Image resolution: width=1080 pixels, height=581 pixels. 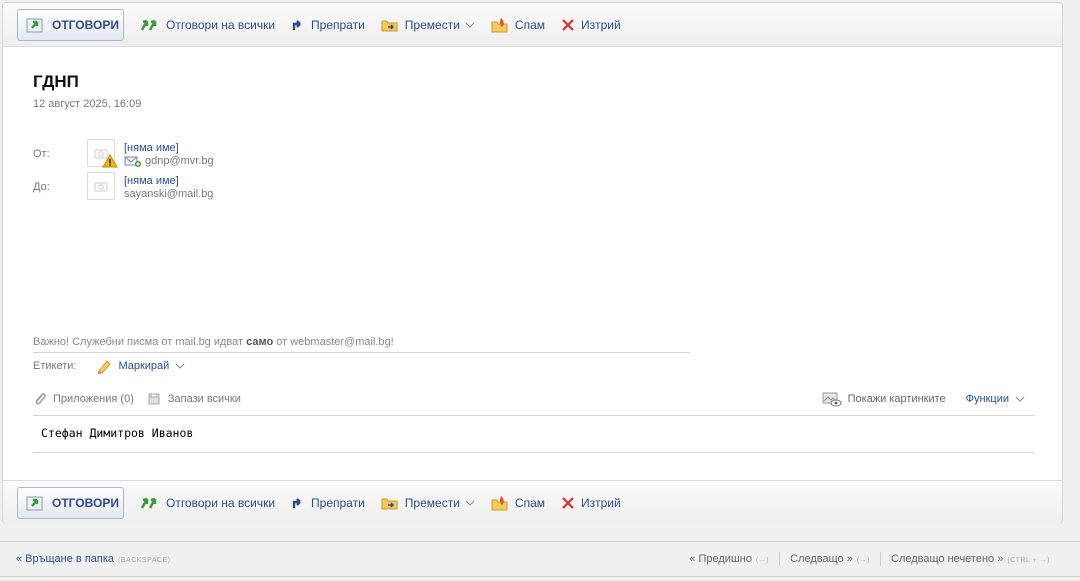 I want to click on functions-dropdown: Функции, so click(x=995, y=399).